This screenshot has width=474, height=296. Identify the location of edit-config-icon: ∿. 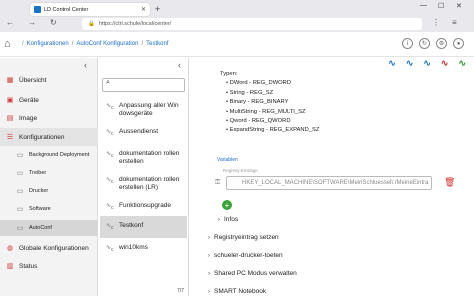
(392, 63).